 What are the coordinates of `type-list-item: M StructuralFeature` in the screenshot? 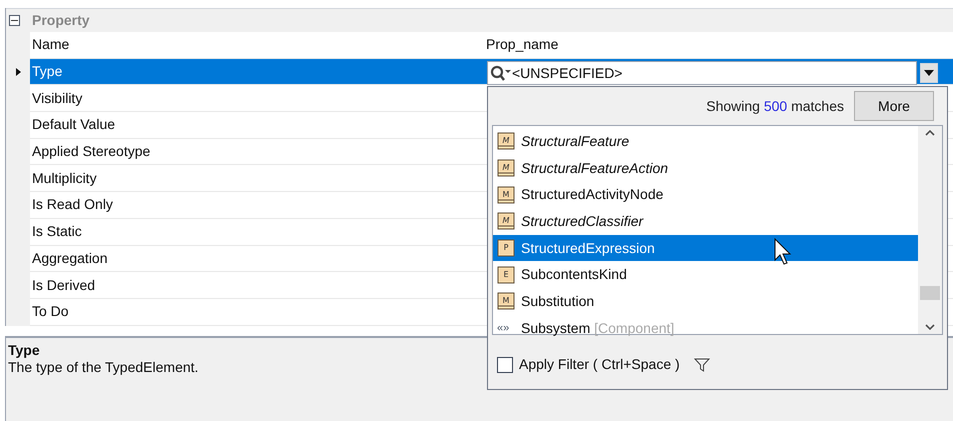 It's located at (705, 141).